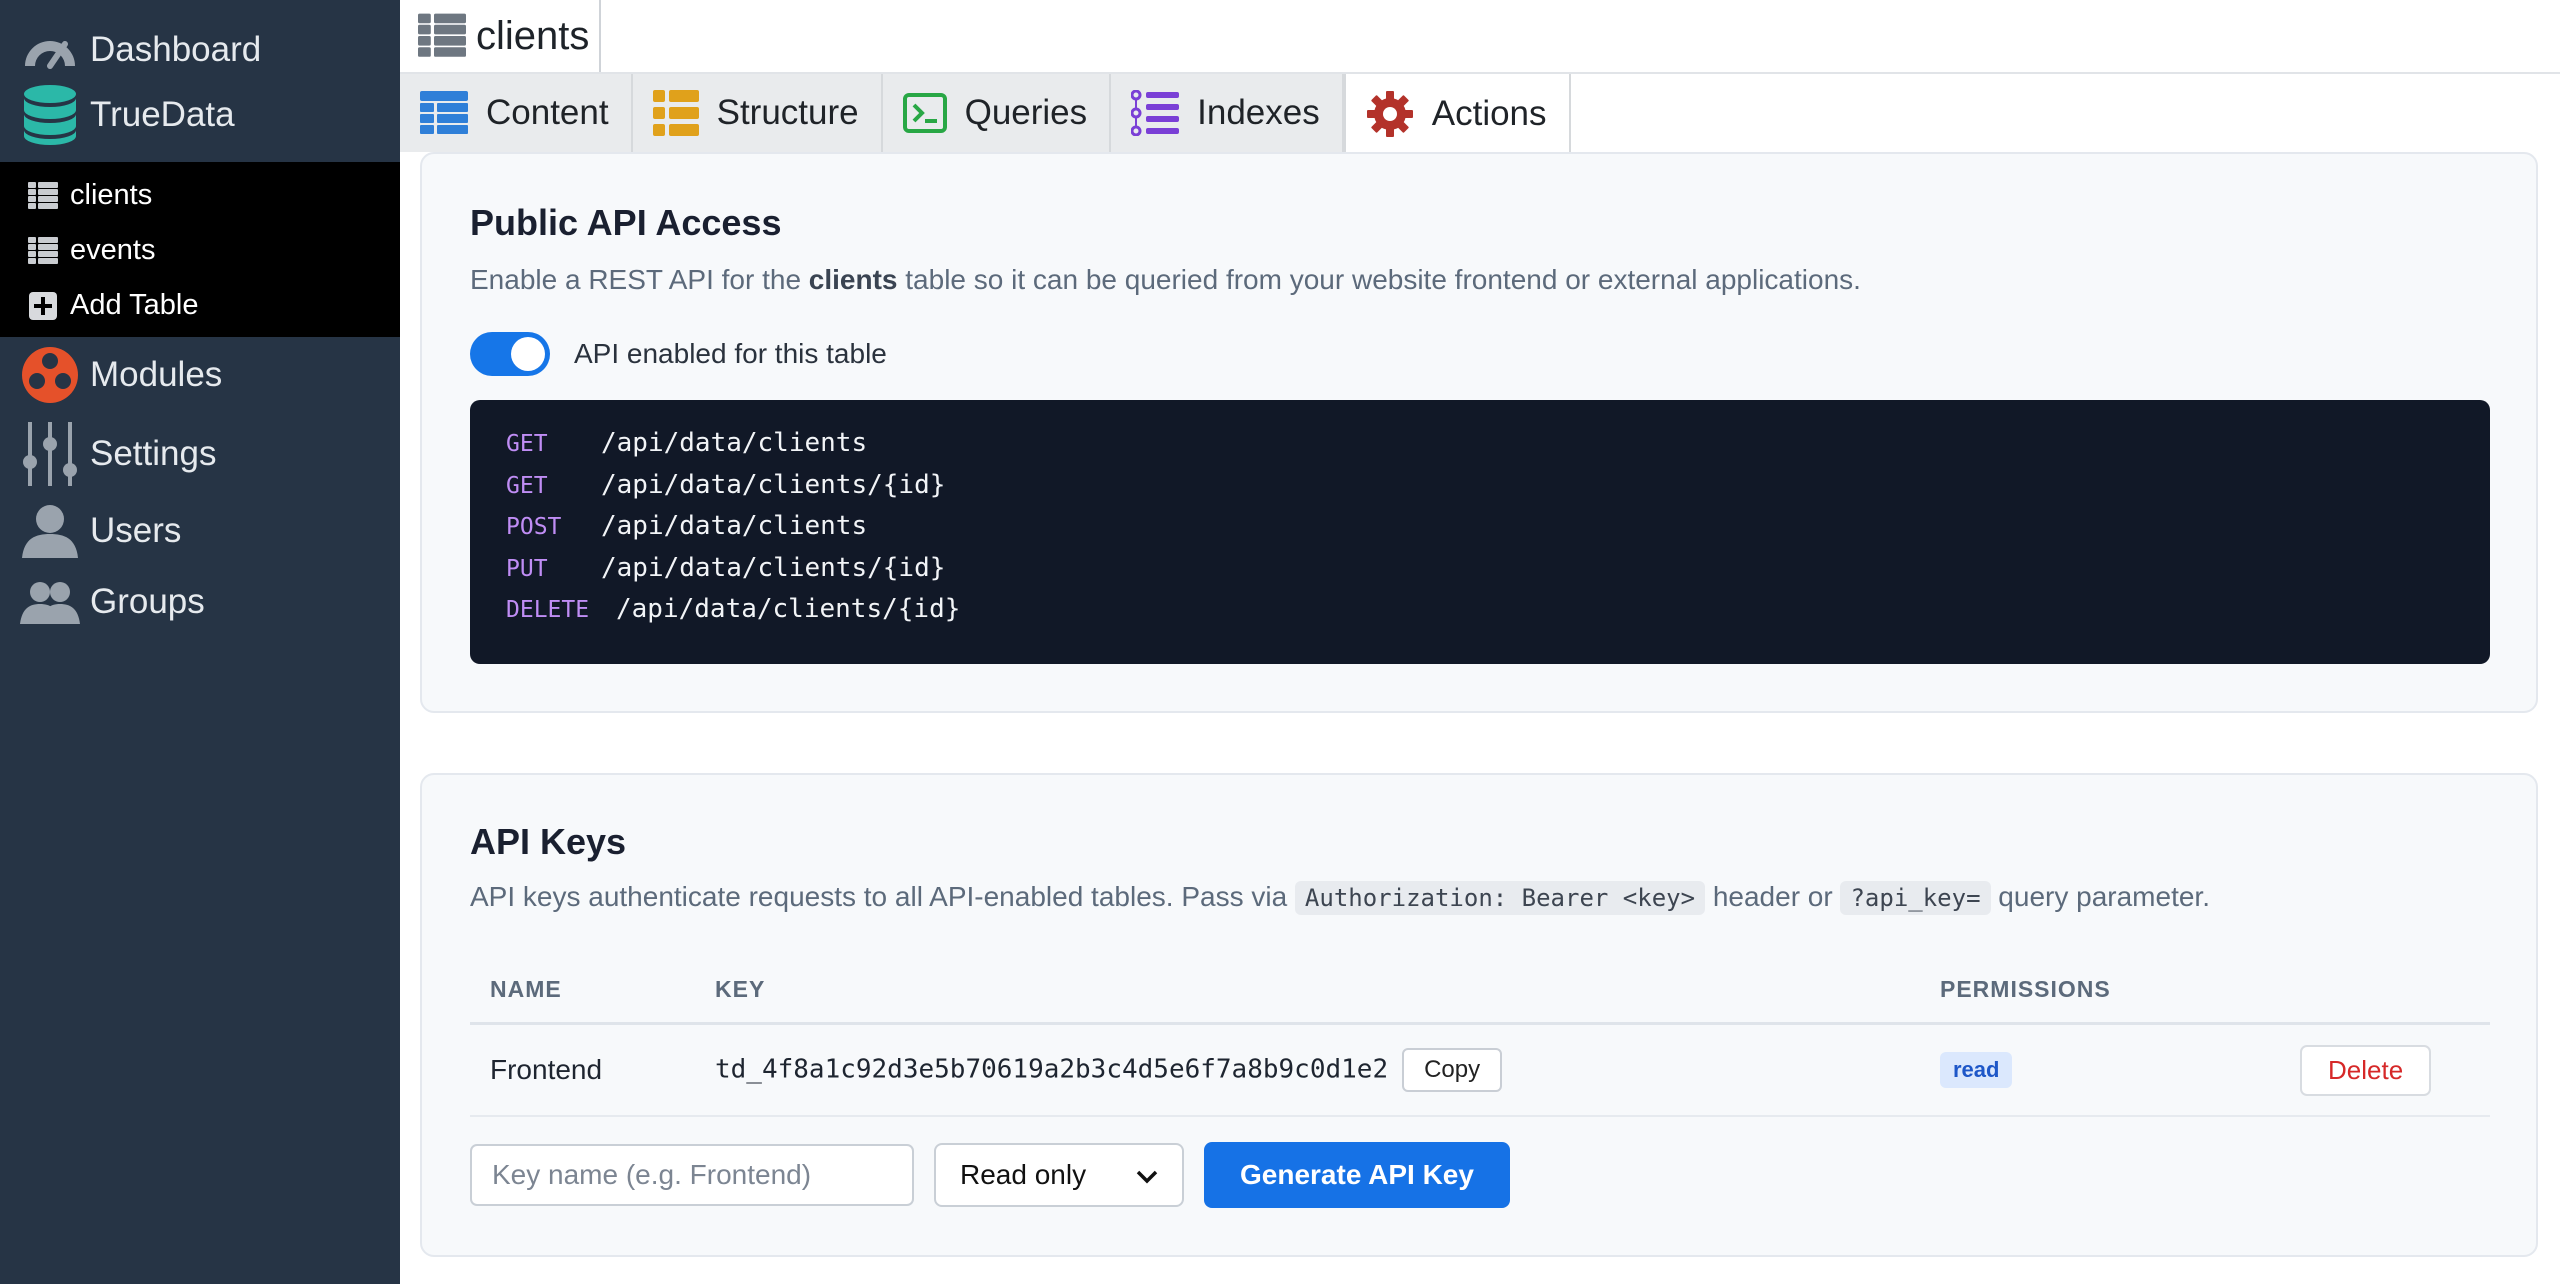 The image size is (2560, 1284). I want to click on tab-structure: Structure, so click(757, 113).